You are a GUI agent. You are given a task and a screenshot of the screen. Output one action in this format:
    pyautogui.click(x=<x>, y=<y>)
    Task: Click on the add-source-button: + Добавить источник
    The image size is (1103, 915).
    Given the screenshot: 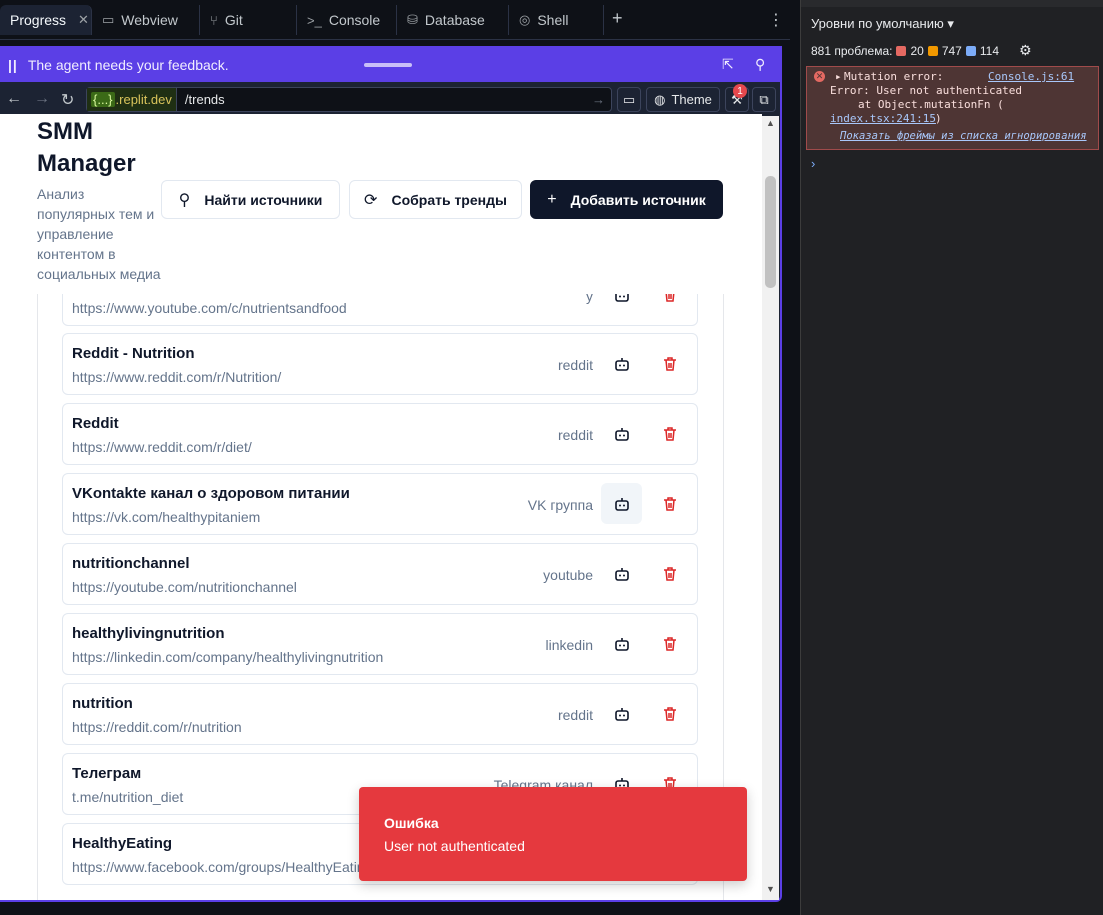 What is the action you would take?
    pyautogui.click(x=626, y=199)
    